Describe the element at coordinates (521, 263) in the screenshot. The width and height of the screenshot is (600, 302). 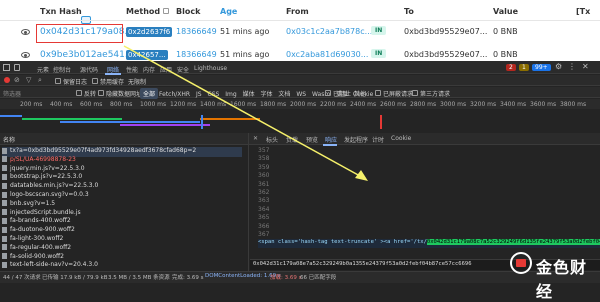
I see `logo-icon` at that location.